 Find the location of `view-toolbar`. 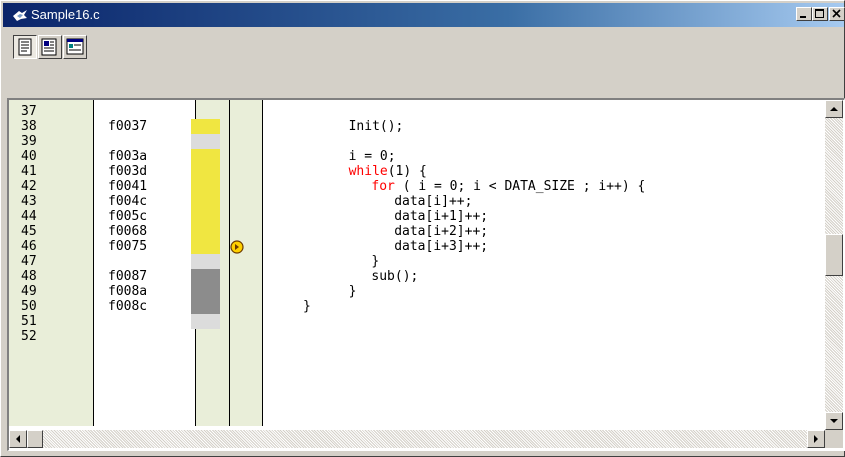

view-toolbar is located at coordinates (423, 62).